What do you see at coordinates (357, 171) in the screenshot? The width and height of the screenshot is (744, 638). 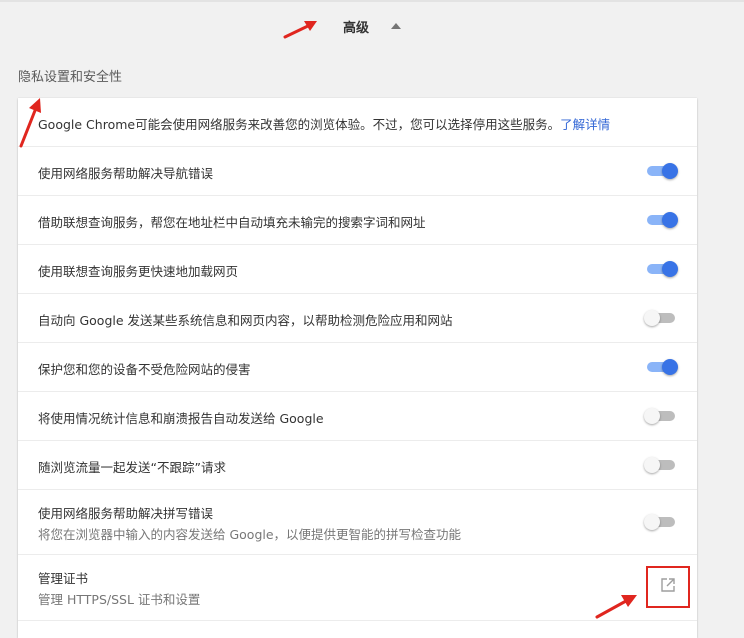 I see `setting-row: 使用网络服务帮助解决导航错误` at bounding box center [357, 171].